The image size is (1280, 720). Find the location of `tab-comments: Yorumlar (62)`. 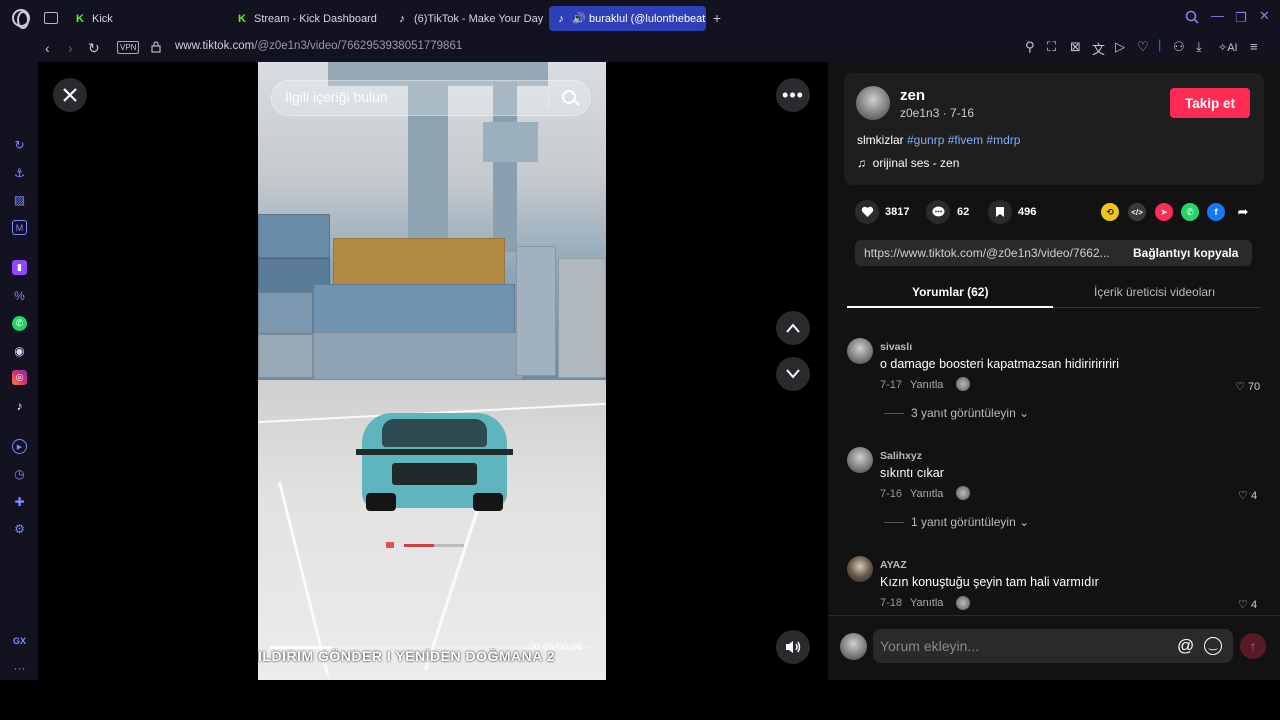

tab-comments: Yorumlar (62) is located at coordinates (950, 292).